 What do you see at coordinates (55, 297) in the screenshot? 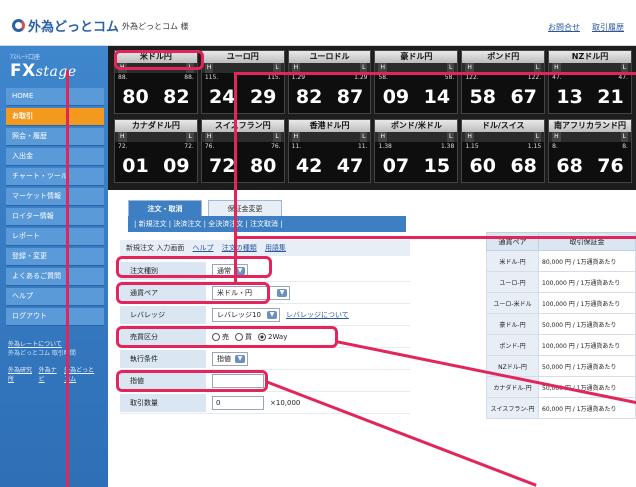
I see `sidebar-item-help: ヘルプ` at bounding box center [55, 297].